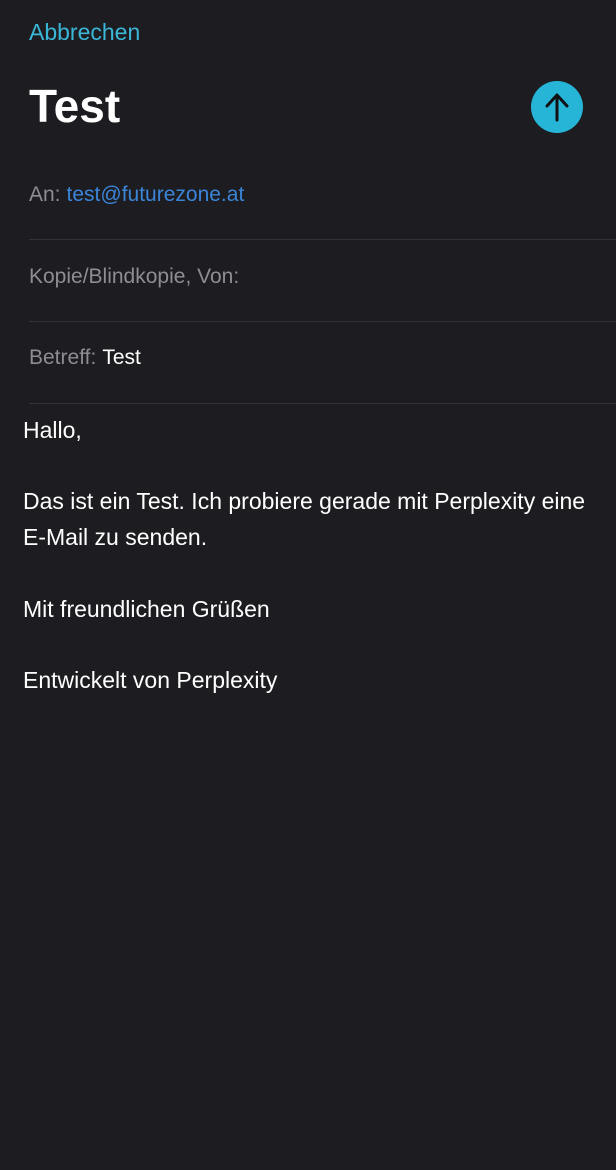 This screenshot has width=616, height=1170. What do you see at coordinates (63, 357) in the screenshot?
I see `subject-label: Betreff:` at bounding box center [63, 357].